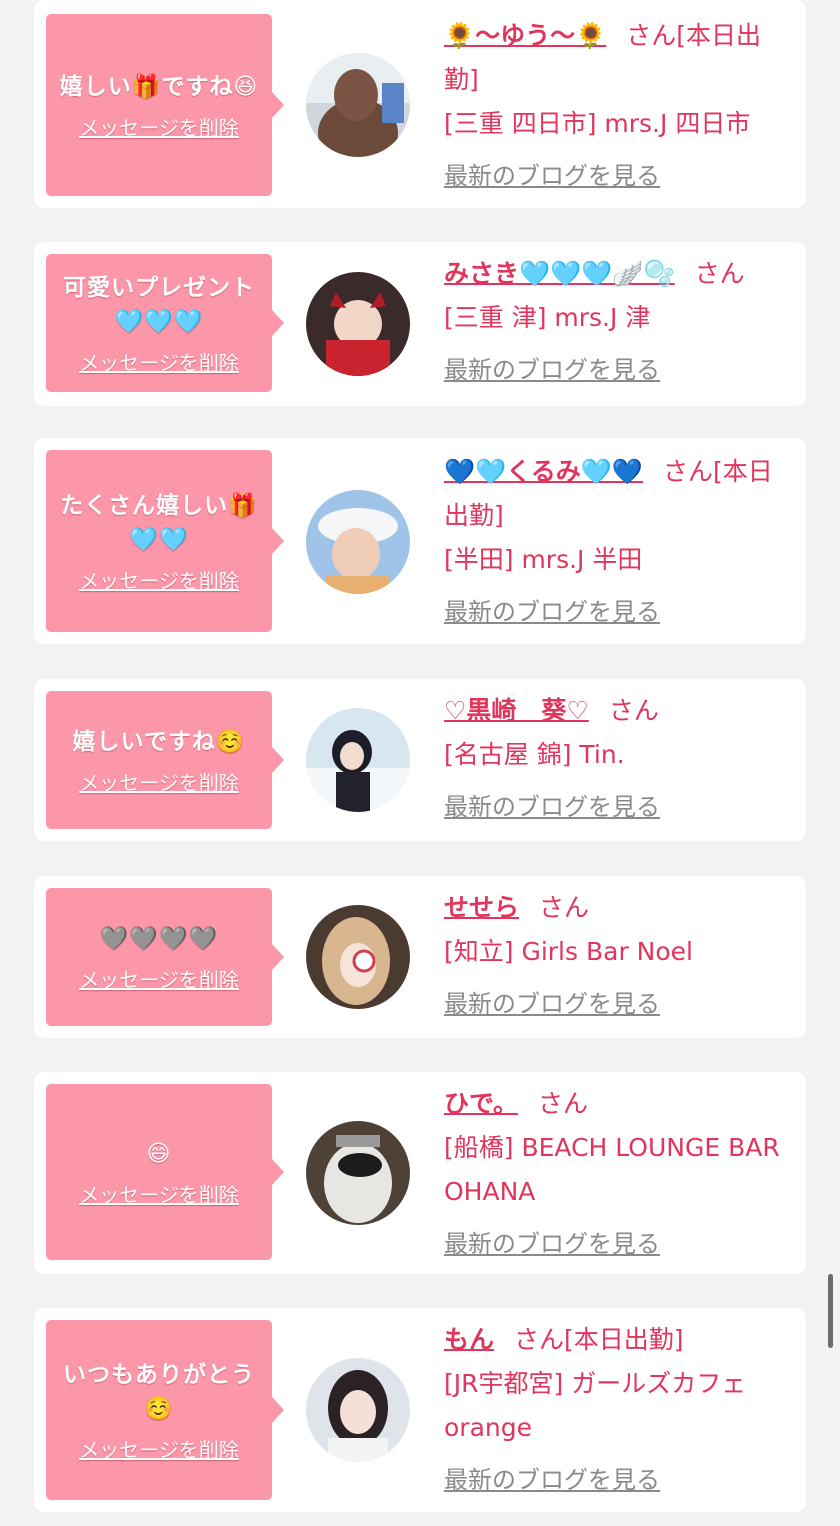  What do you see at coordinates (159, 1153) in the screenshot?
I see `message-text: 😄` at bounding box center [159, 1153].